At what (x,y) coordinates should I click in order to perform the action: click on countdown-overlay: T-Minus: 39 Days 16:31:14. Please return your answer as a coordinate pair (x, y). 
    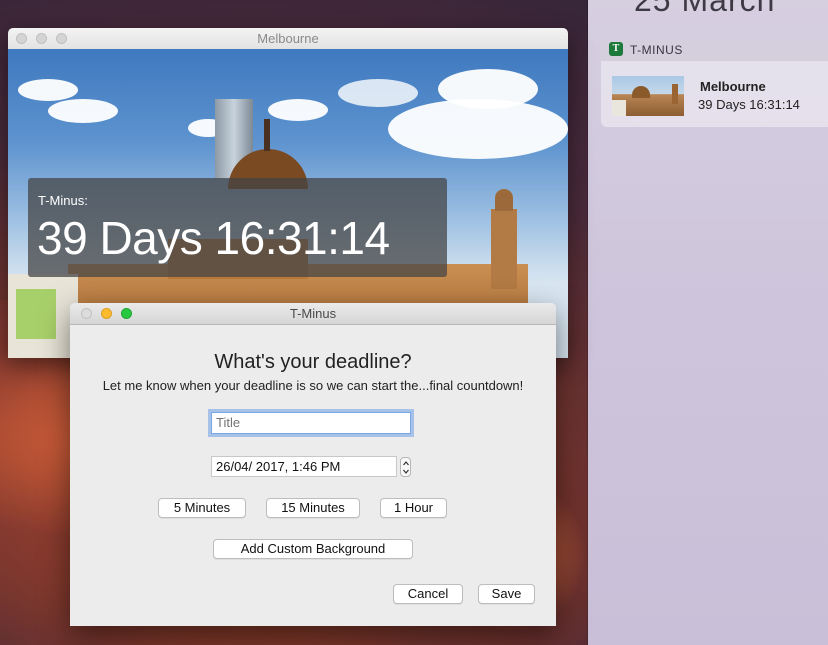
    Looking at the image, I should click on (237, 227).